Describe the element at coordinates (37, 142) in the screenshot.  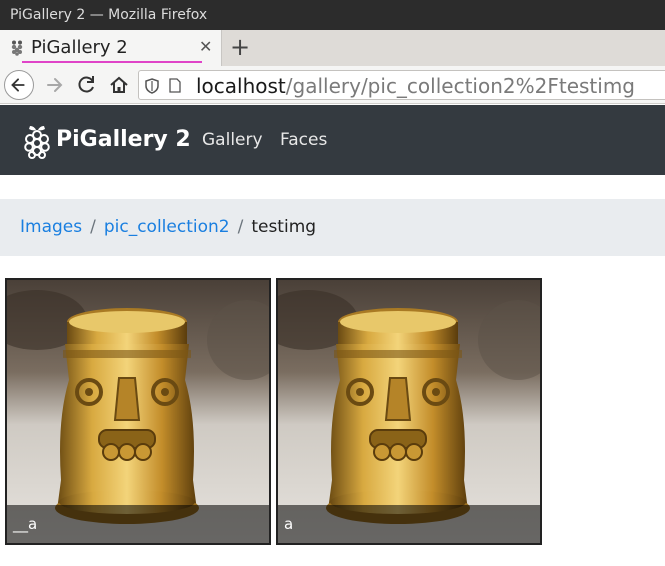
I see `raspberry-logo-icon` at that location.